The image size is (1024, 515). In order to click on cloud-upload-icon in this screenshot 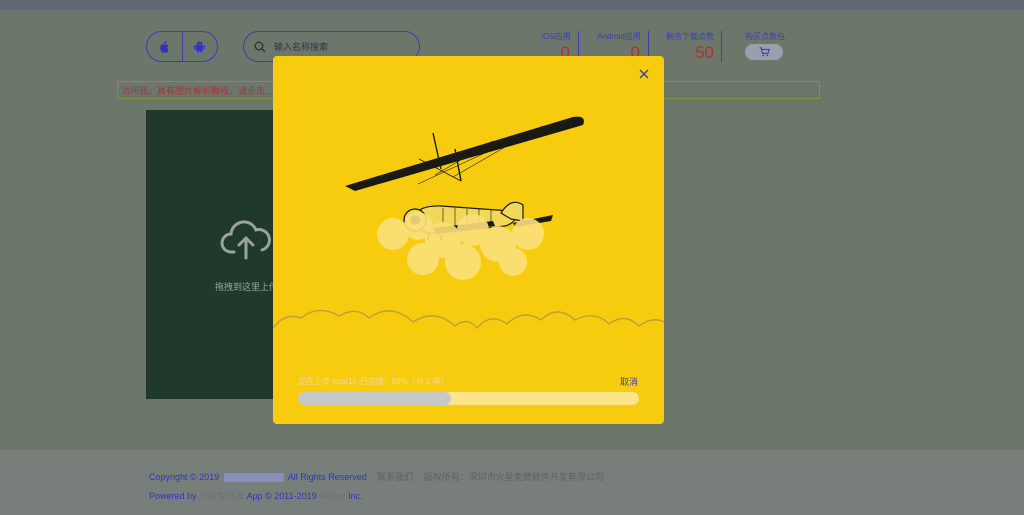, I will do `click(245, 240)`.